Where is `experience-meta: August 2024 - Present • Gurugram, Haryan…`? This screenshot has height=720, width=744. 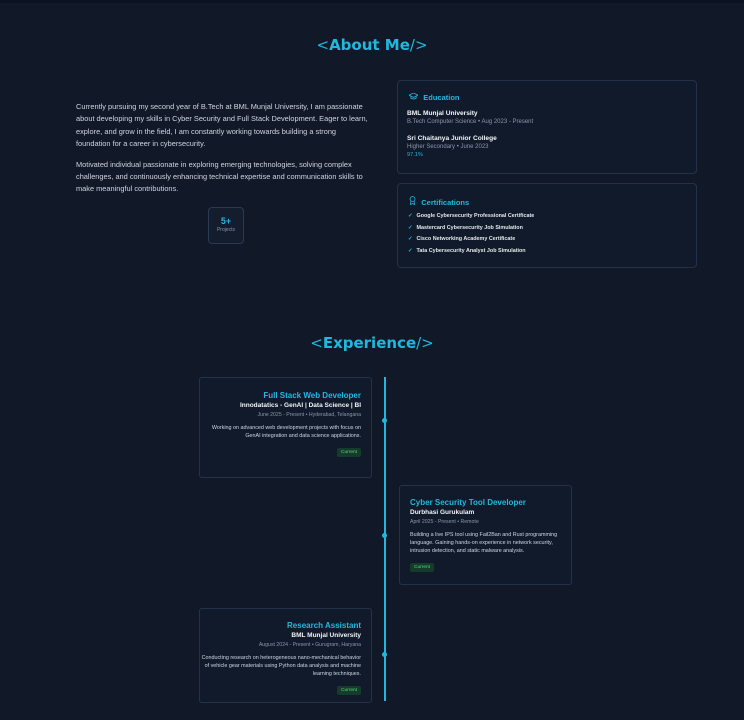 experience-meta: August 2024 - Present • Gurugram, Haryan… is located at coordinates (309, 645).